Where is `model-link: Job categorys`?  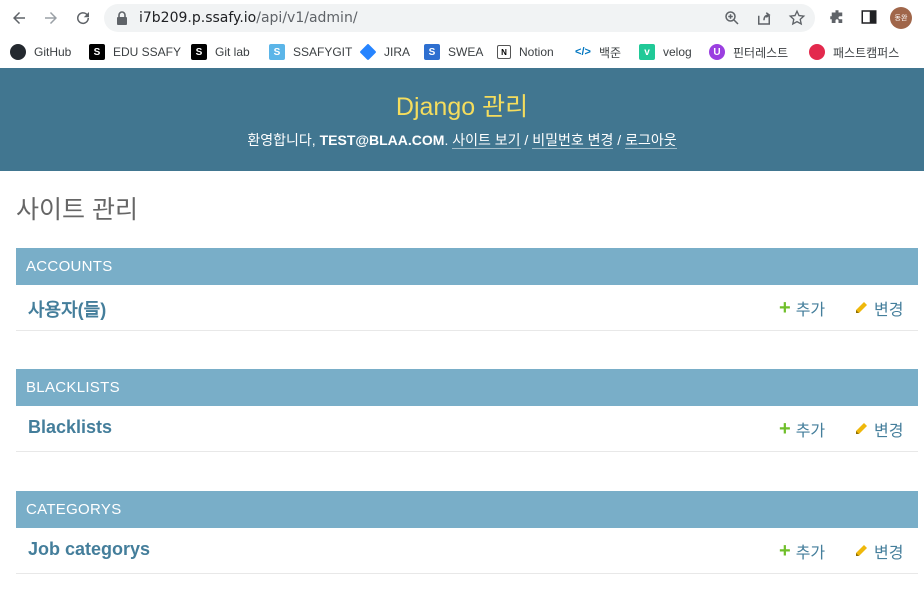
model-link: Job categorys is located at coordinates (89, 549).